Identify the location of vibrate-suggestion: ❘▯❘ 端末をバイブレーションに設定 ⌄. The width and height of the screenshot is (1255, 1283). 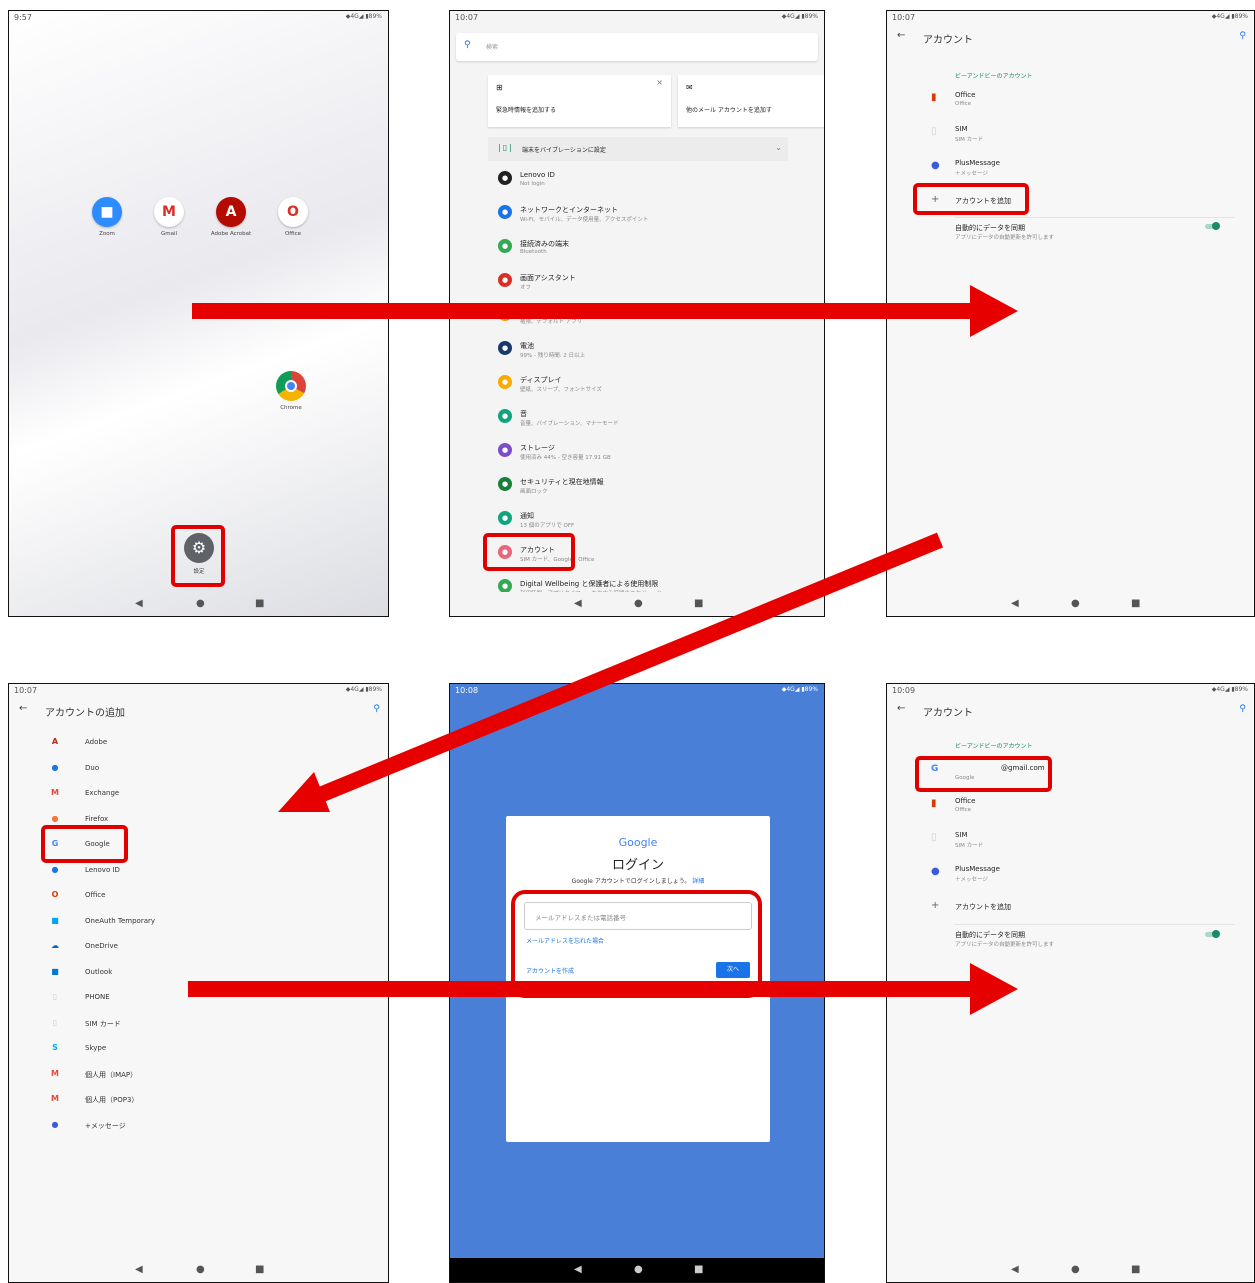
(638, 149).